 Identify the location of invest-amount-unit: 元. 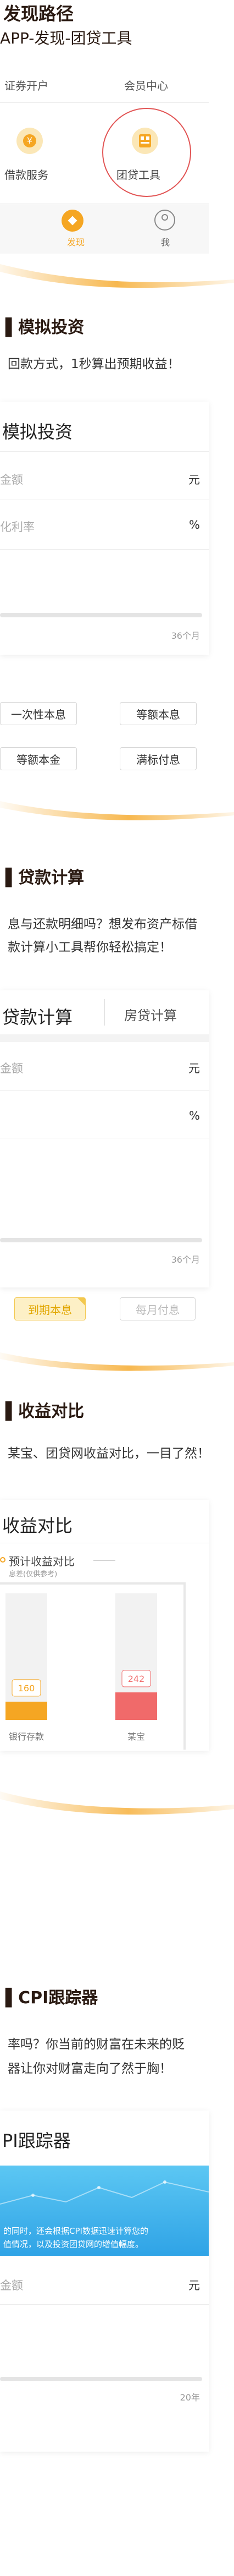
(194, 480).